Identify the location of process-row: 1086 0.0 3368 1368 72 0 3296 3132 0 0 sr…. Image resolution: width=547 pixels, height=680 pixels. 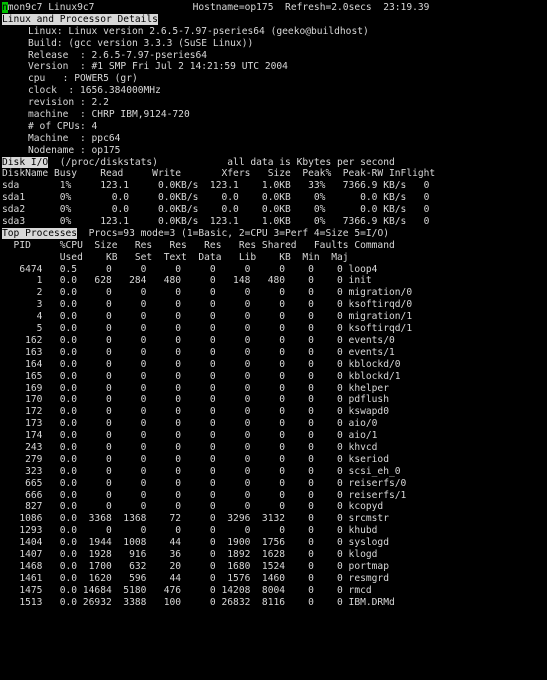
(195, 519).